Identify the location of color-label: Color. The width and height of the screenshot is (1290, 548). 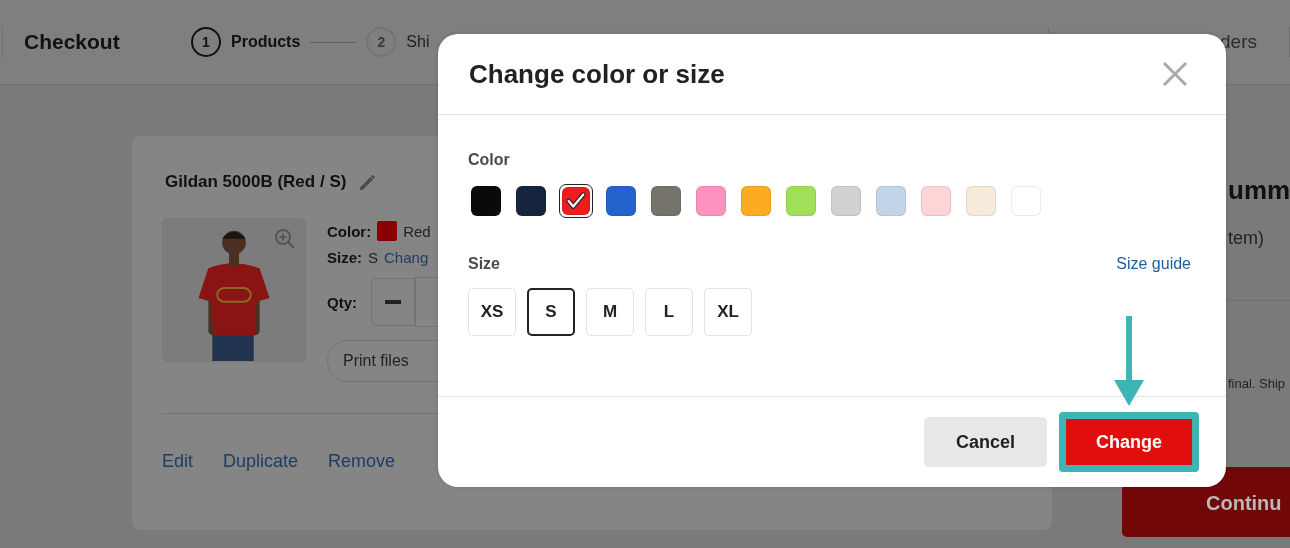
(489, 160).